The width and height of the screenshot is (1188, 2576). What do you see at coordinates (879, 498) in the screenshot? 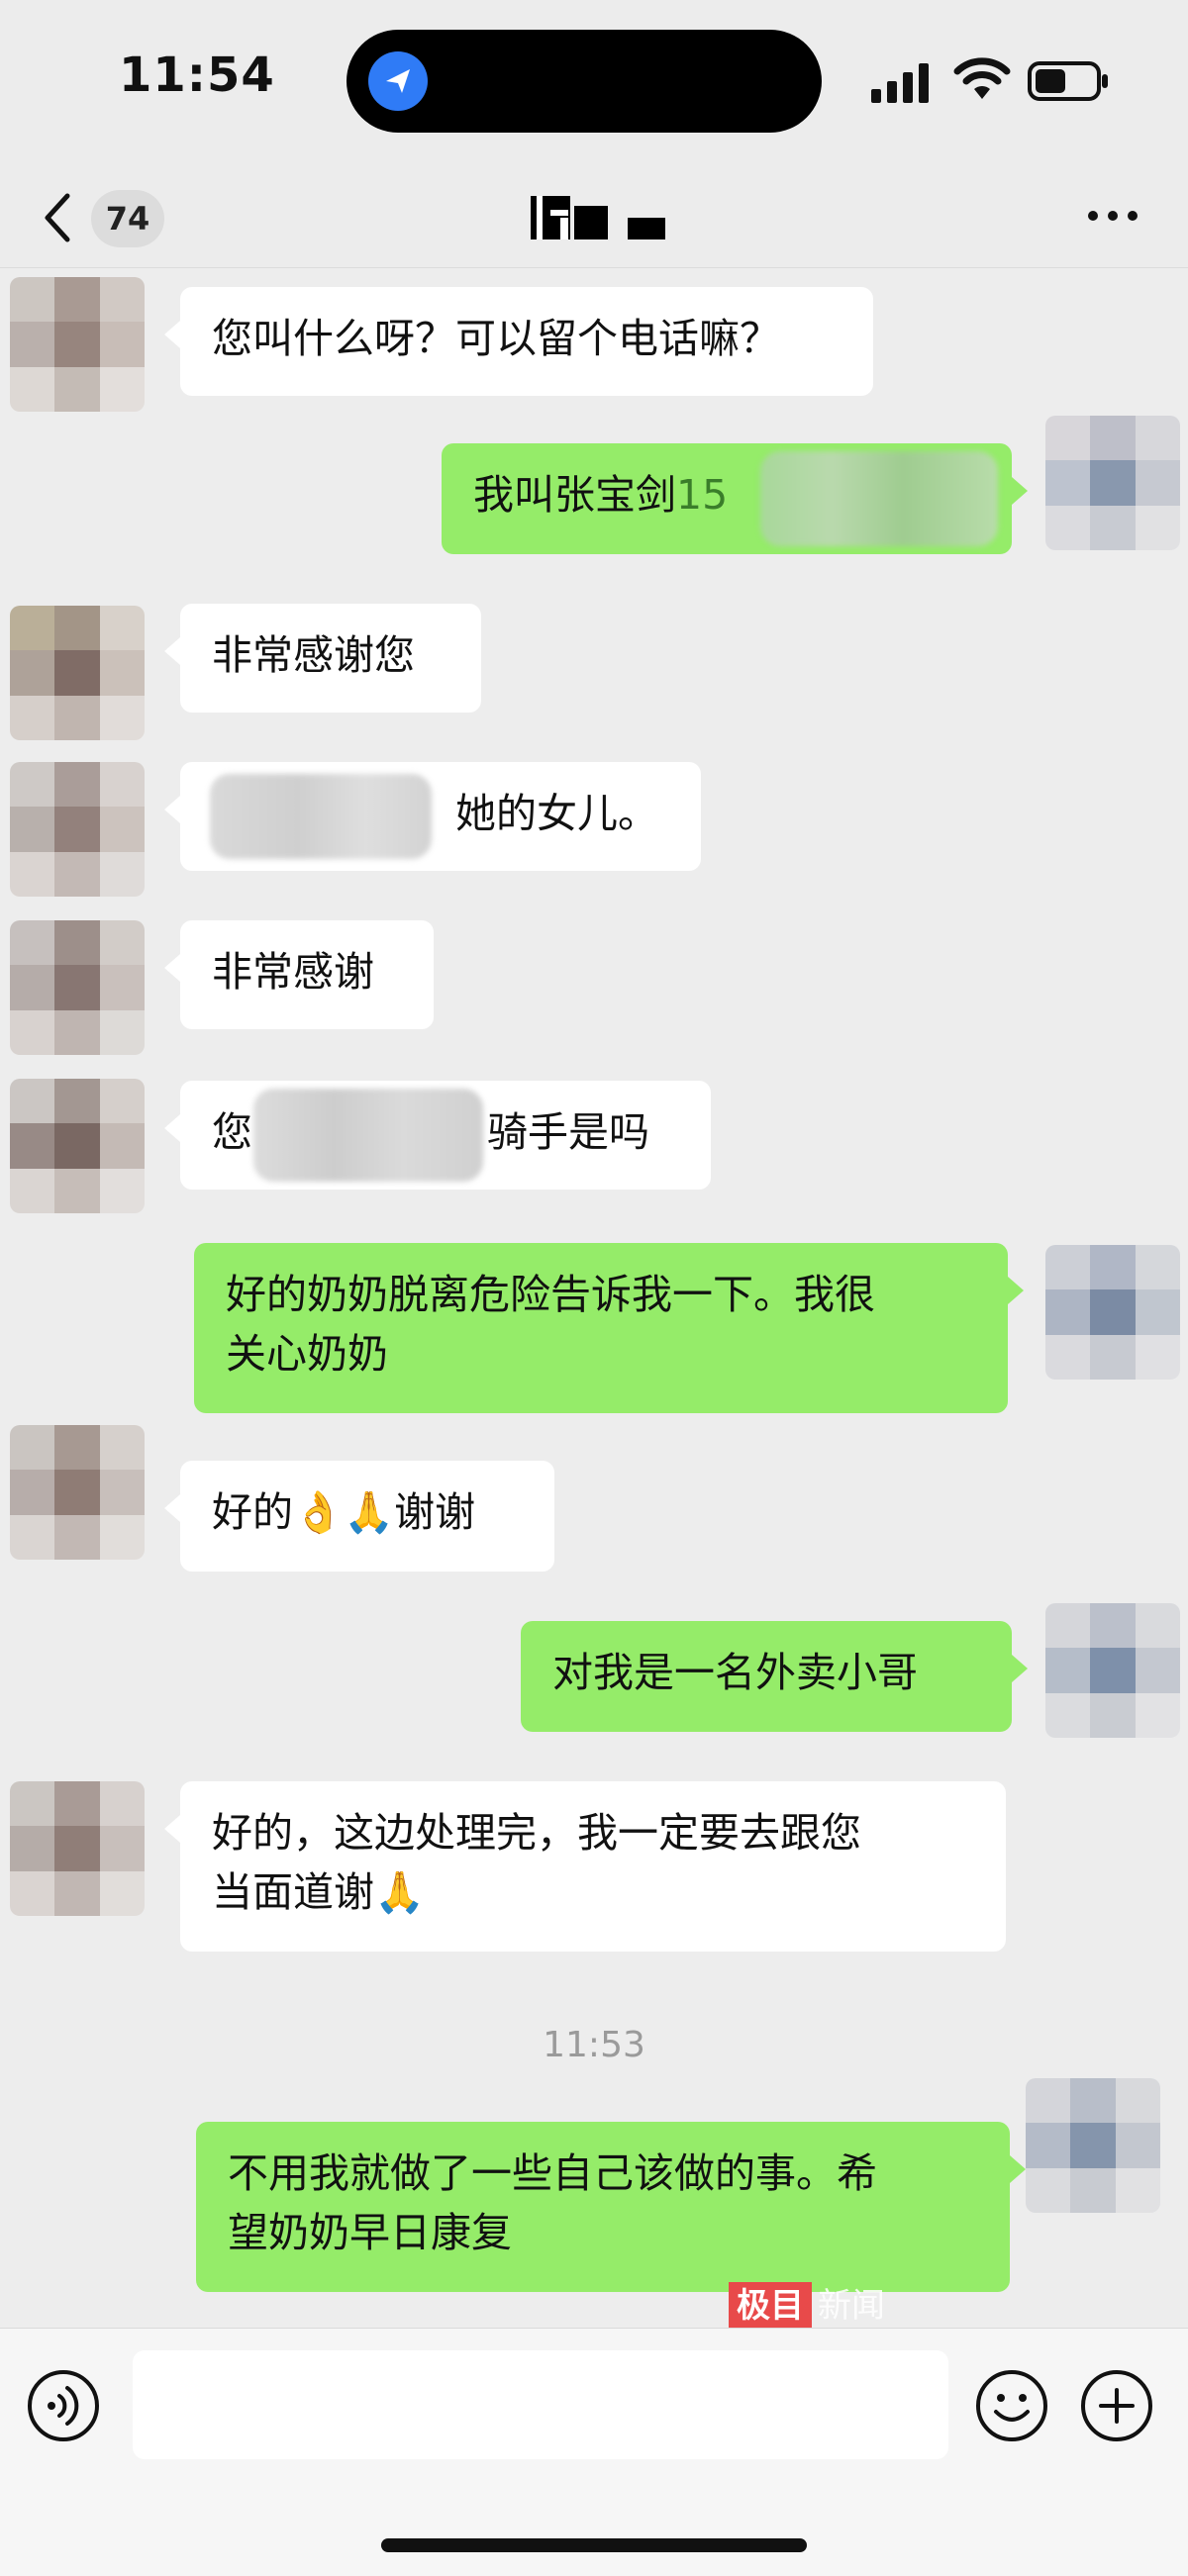
I see `redacted-phone-number` at bounding box center [879, 498].